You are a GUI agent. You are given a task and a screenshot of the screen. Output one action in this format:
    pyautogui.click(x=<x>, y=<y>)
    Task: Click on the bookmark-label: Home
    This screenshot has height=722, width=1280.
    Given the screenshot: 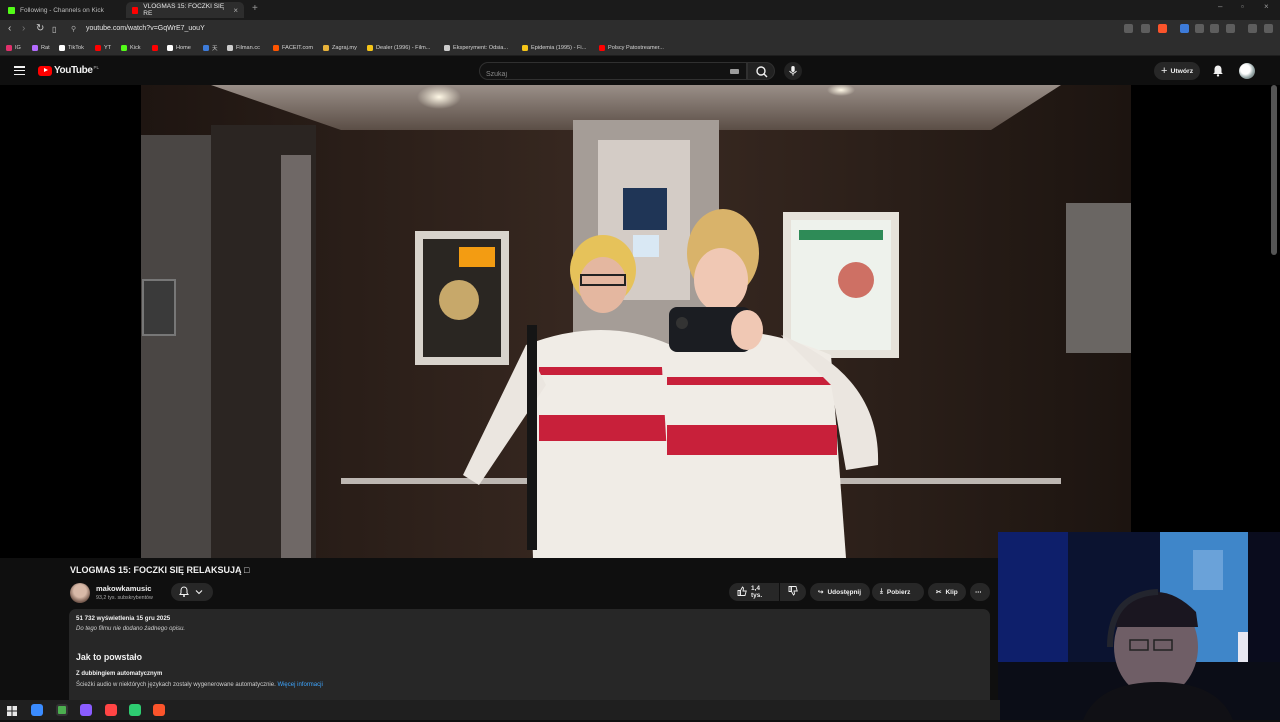 What is the action you would take?
    pyautogui.click(x=183, y=48)
    